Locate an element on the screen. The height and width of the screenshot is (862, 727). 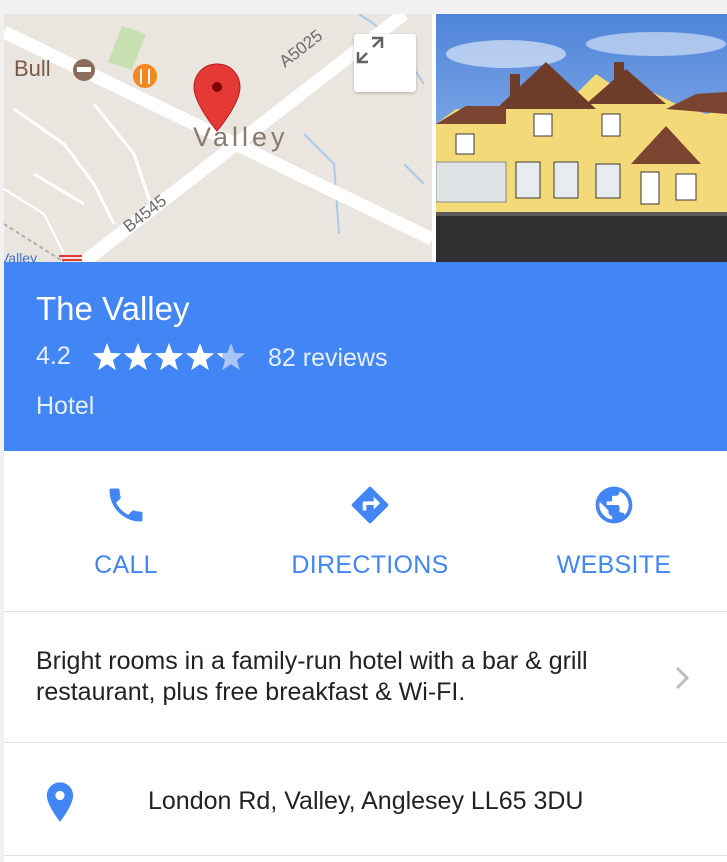
address-row: London Rd, Valley, Anglesey LL65 3DU is located at coordinates (365, 799).